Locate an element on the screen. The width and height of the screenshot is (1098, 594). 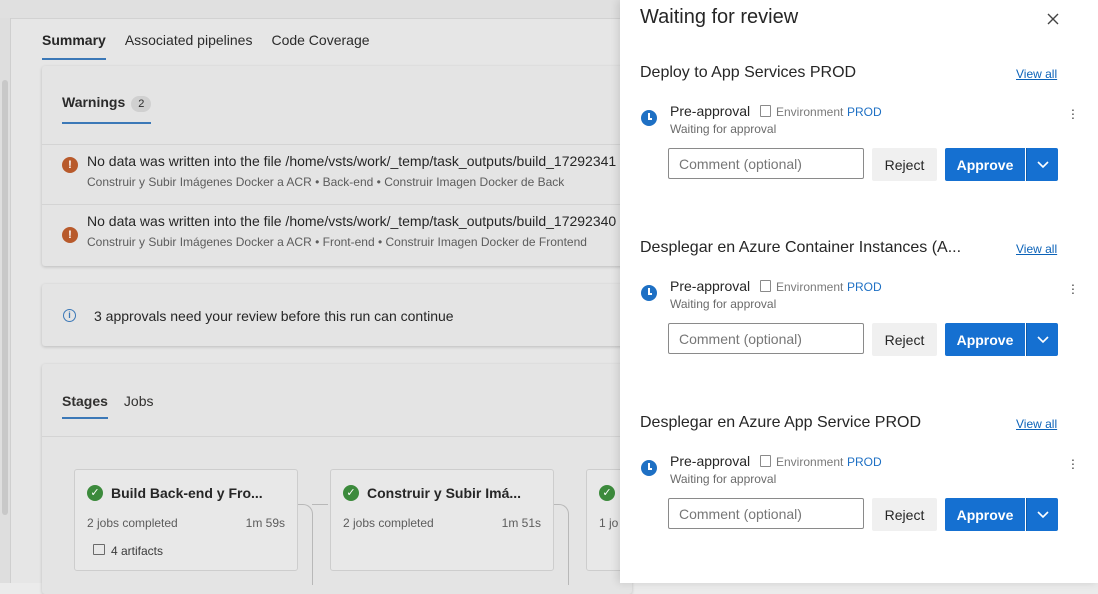
top-strip is located at coordinates (310, 9).